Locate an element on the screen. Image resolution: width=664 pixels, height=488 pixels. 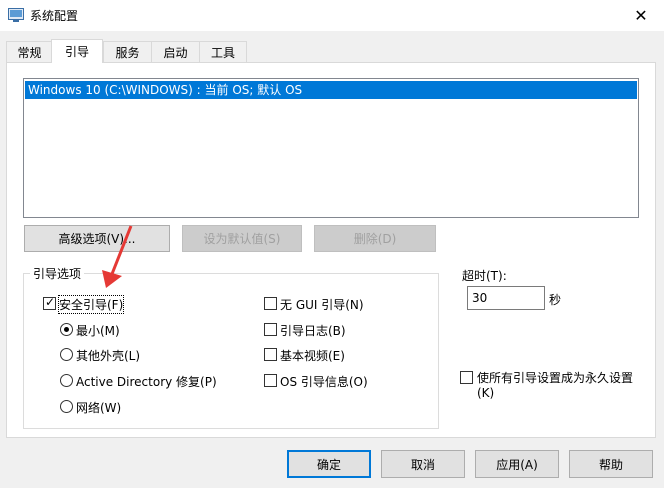
minimal-radio is located at coordinates (66, 329).